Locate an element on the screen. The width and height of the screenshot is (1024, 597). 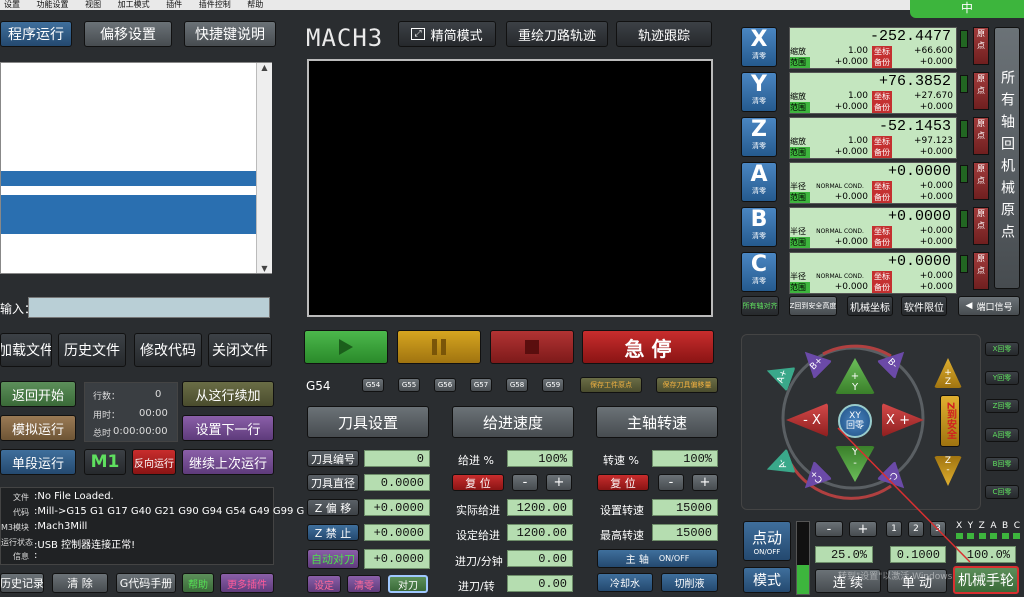
home-z-button: 原点 is located at coordinates (981, 136).